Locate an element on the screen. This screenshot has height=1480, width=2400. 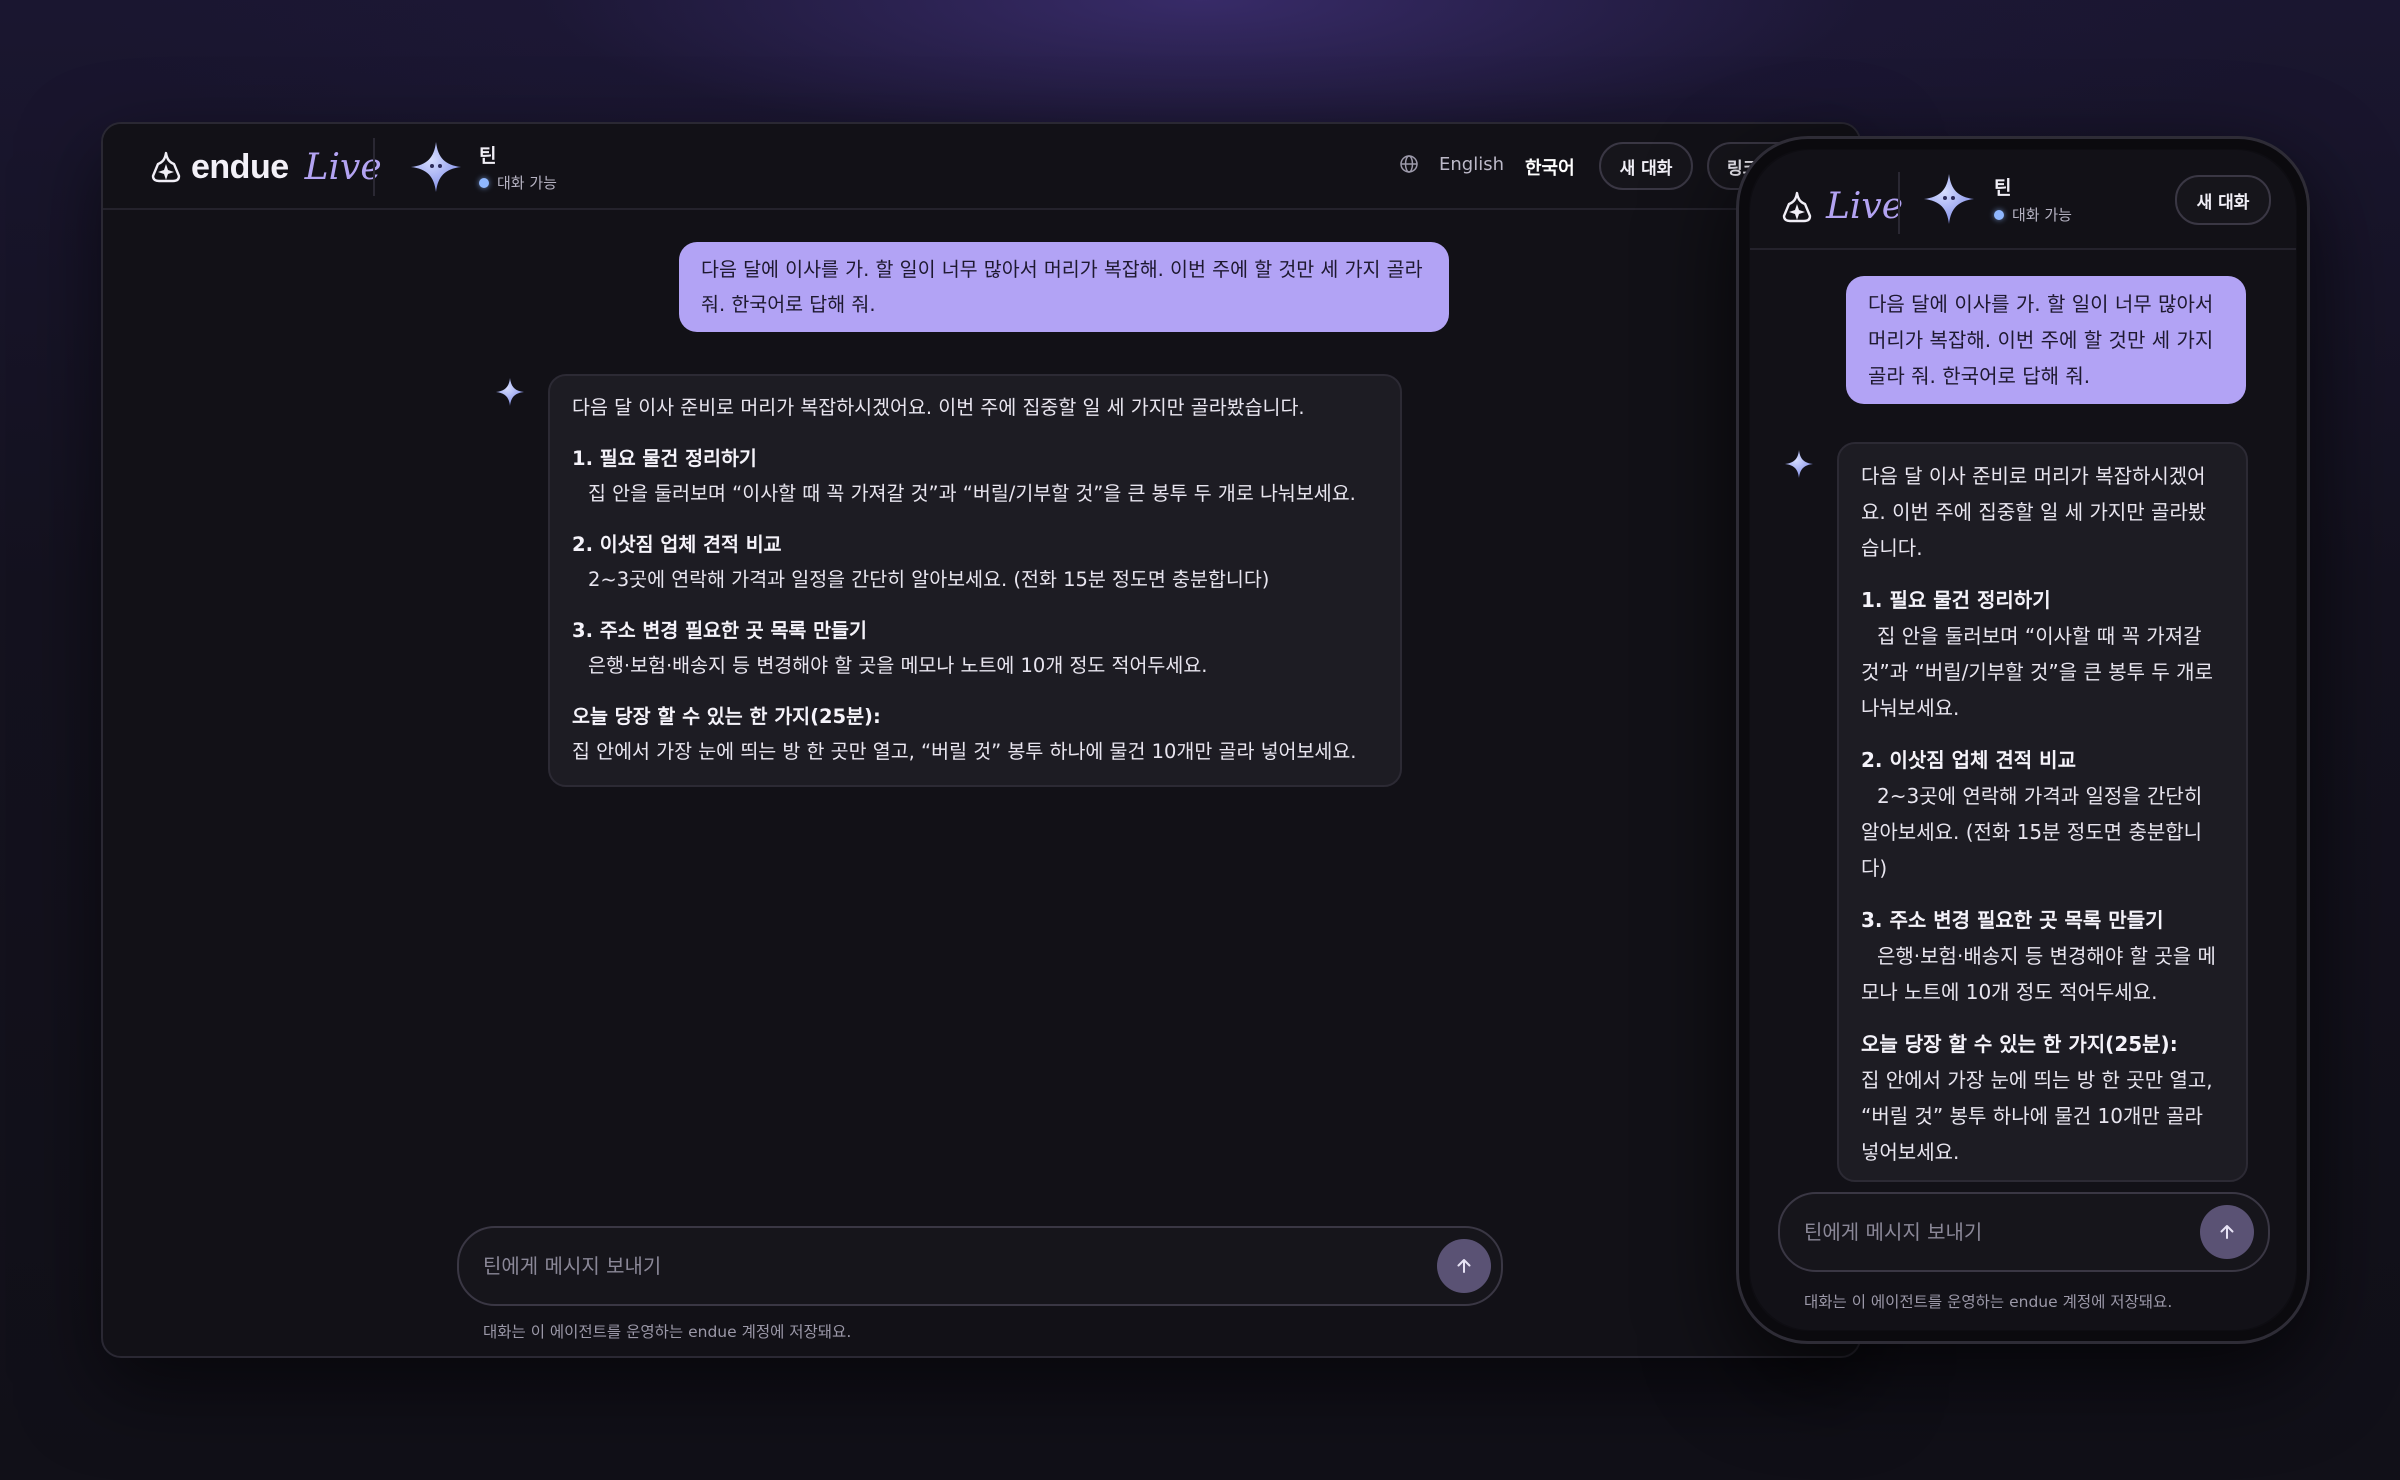
mobile-header: Live 틴 대화 가능 새 대화 is located at coordinates (2023, 200).